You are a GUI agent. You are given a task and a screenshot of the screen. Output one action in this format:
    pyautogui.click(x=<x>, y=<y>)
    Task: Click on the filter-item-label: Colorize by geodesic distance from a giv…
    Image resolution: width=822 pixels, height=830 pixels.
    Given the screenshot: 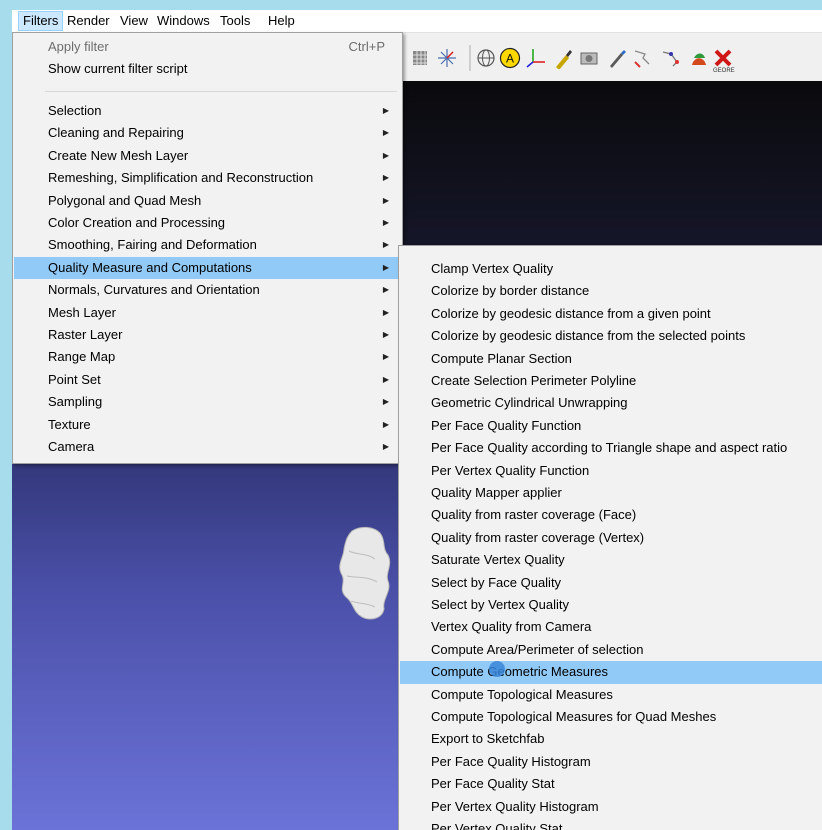 What is the action you would take?
    pyautogui.click(x=571, y=313)
    